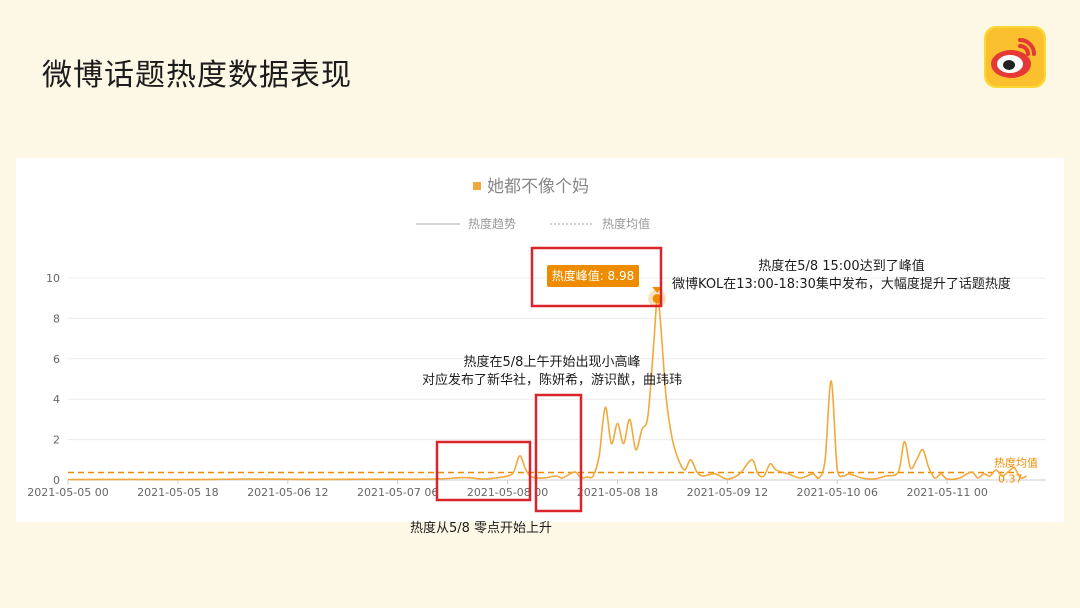 This screenshot has width=1080, height=608. Describe the element at coordinates (841, 284) in the screenshot. I see `annotation-peak-line2: 微博KOL在13:00-18:30集中发布，大幅度提升了话题热度` at that location.